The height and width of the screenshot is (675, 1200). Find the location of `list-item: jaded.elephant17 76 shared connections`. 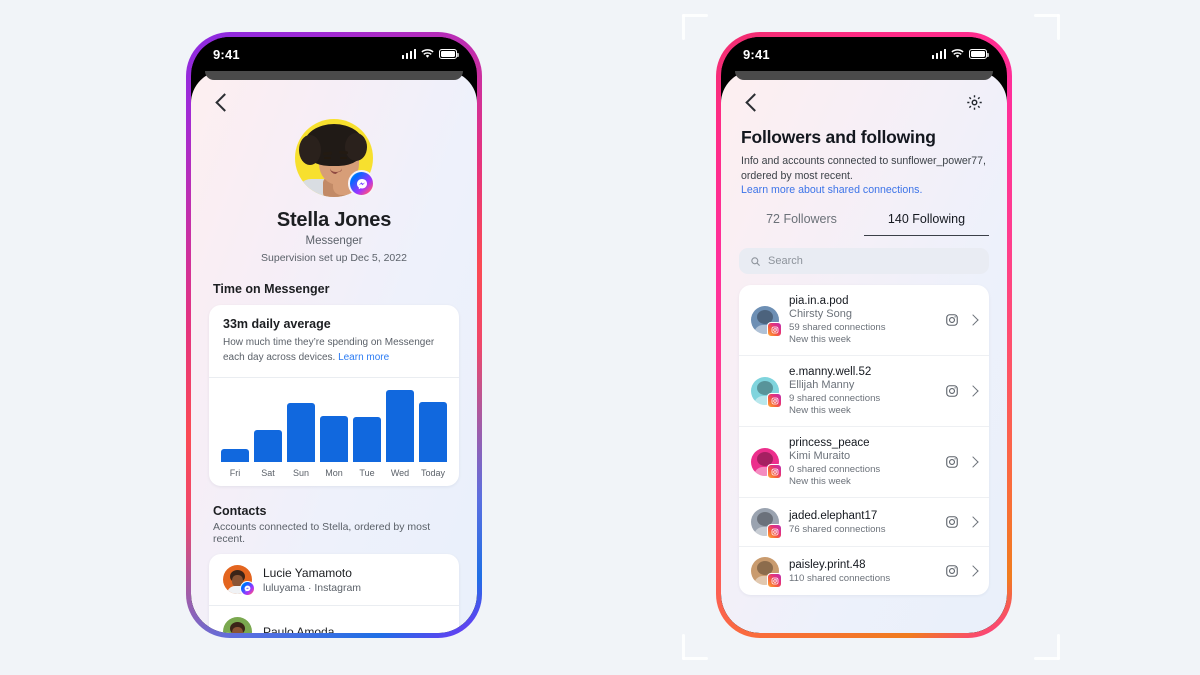

list-item: jaded.elephant17 76 shared connections is located at coordinates (864, 521).